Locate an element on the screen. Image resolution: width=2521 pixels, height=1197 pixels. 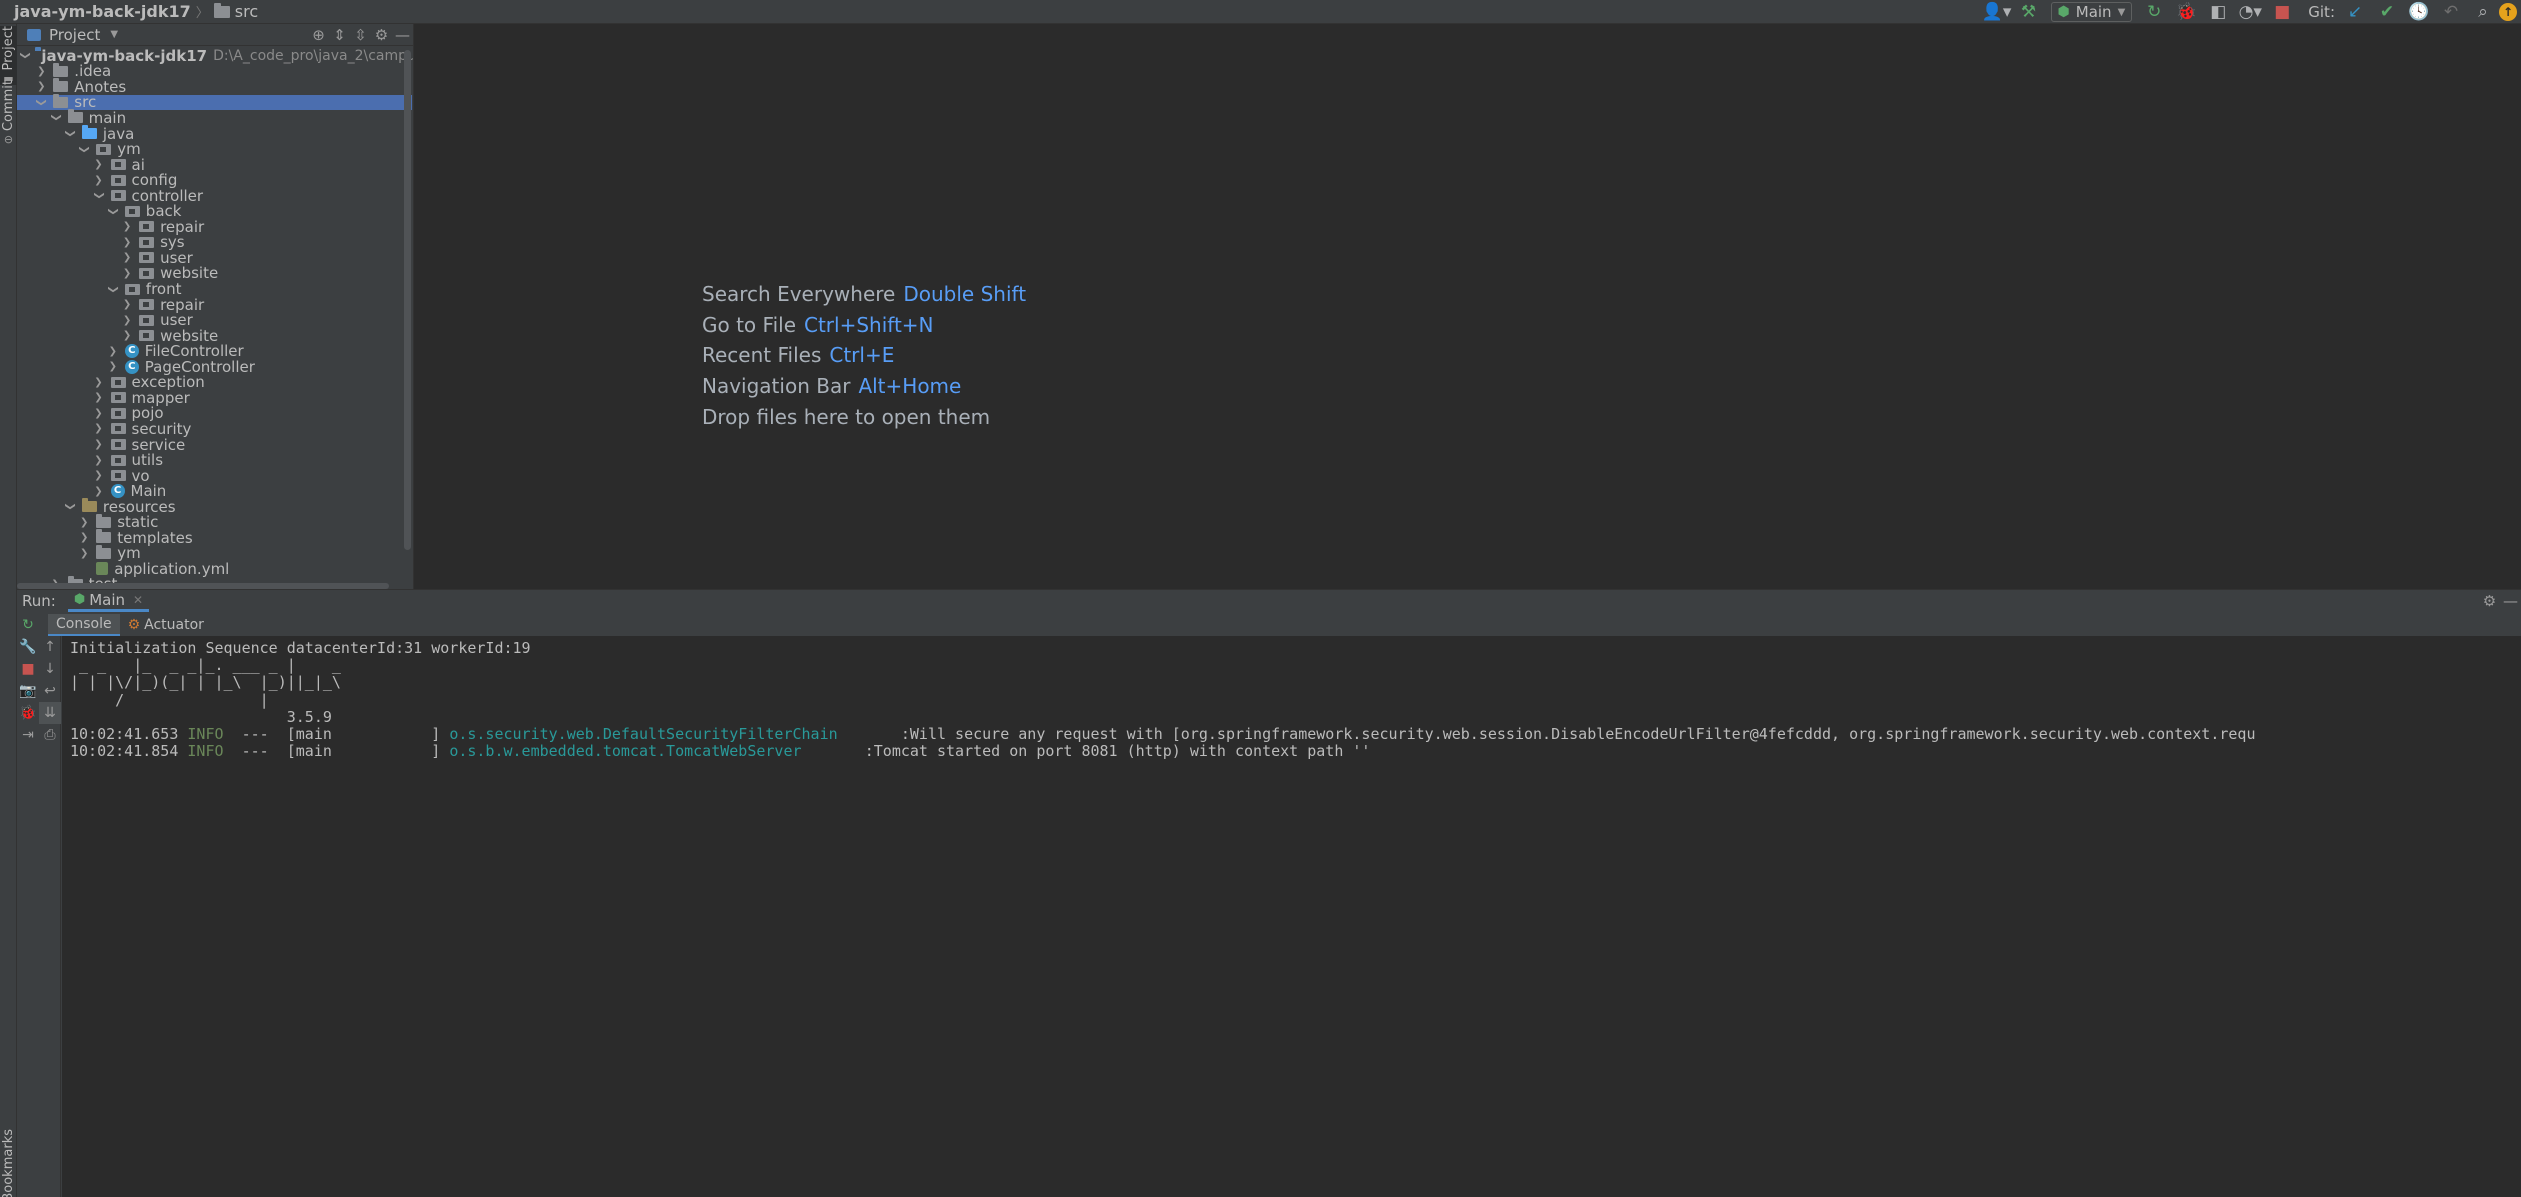
tree-row-config: ❯ config is located at coordinates (214, 180).